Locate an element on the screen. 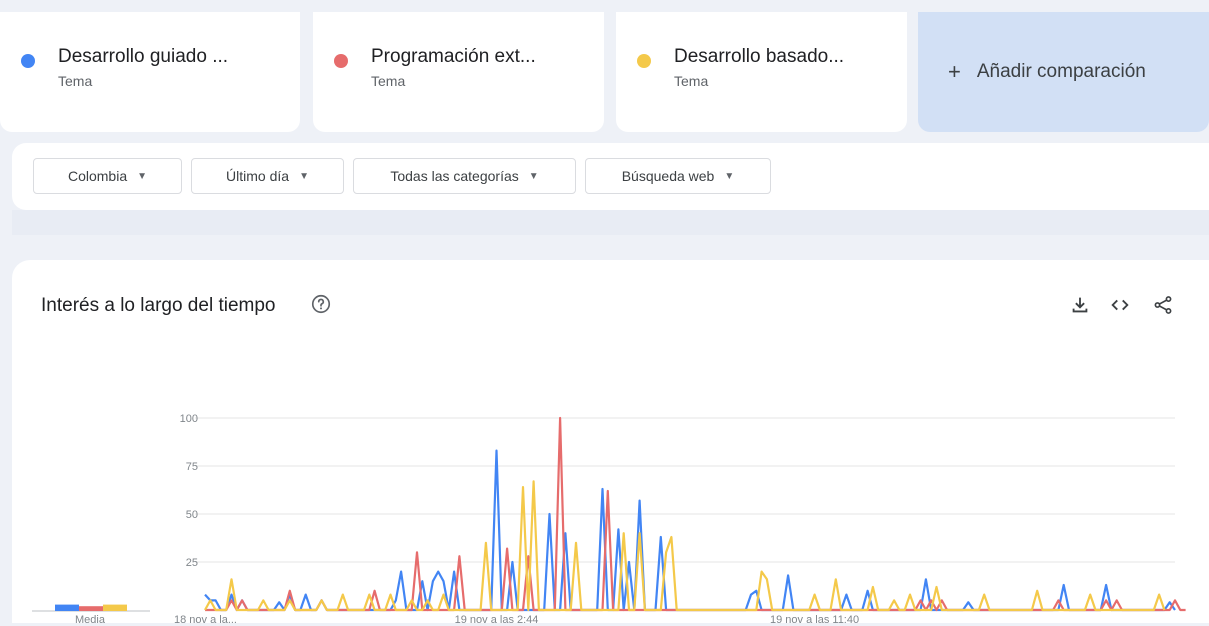 The width and height of the screenshot is (1209, 626). y-tick-label: 50 is located at coordinates (192, 515).